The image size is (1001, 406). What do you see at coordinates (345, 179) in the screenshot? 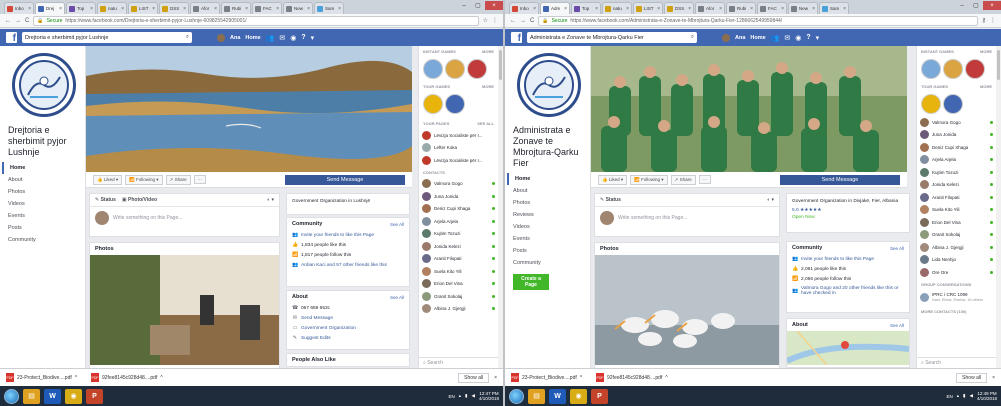
I see `send-message-button: Send Message` at bounding box center [345, 179].